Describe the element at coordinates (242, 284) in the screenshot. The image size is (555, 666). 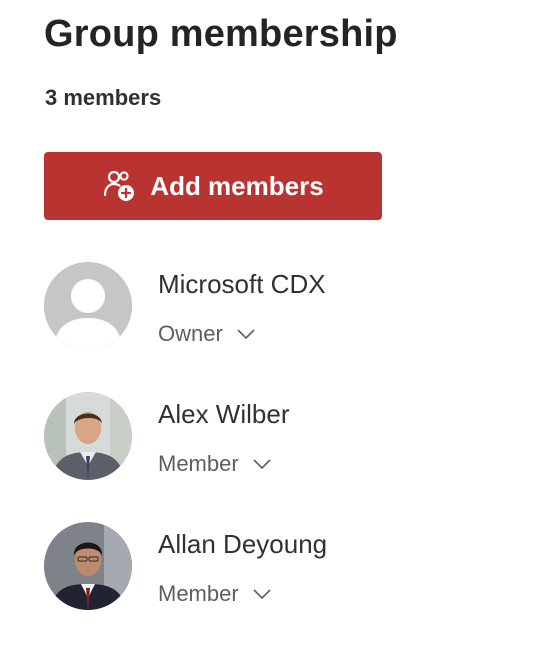
I see `member-name: Microsoft CDX` at that location.